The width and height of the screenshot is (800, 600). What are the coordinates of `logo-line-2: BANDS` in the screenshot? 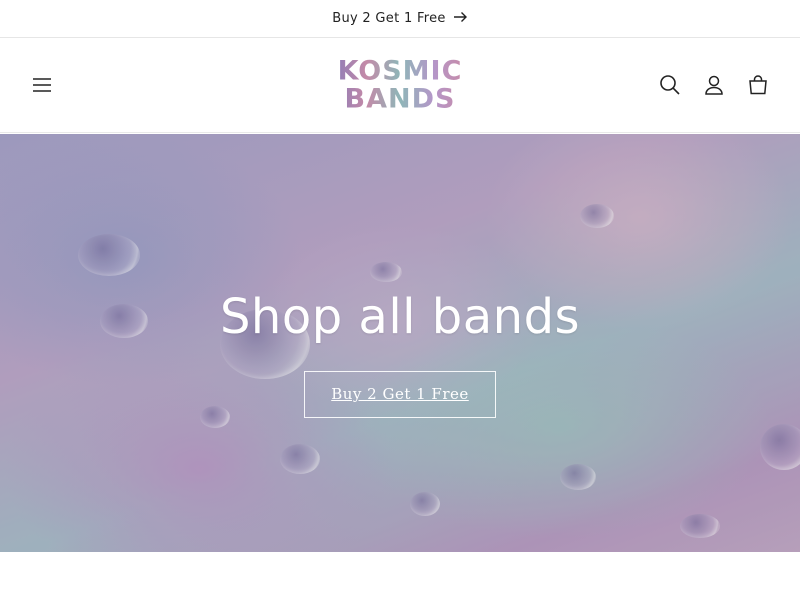 It's located at (400, 99).